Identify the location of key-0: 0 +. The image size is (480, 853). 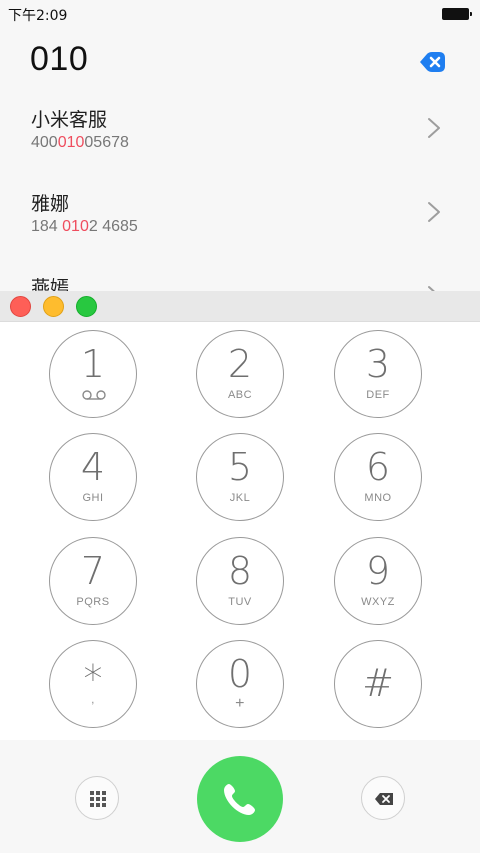
(240, 684).